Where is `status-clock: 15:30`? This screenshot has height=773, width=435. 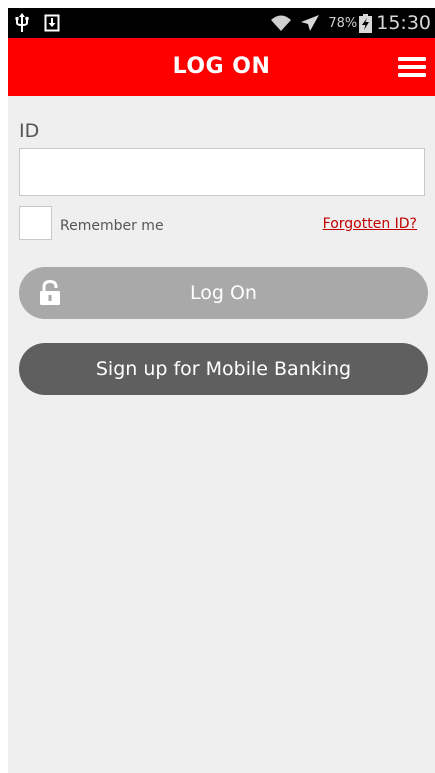
status-clock: 15:30 is located at coordinates (403, 23).